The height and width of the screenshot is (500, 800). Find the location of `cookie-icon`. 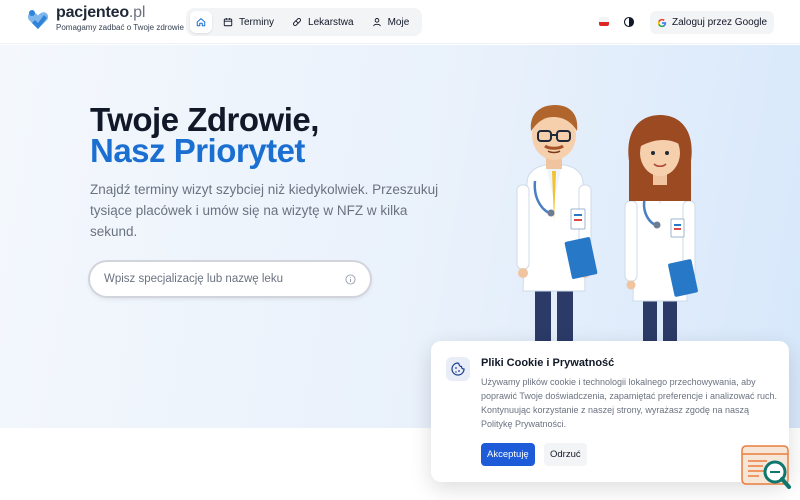

cookie-icon is located at coordinates (458, 369).